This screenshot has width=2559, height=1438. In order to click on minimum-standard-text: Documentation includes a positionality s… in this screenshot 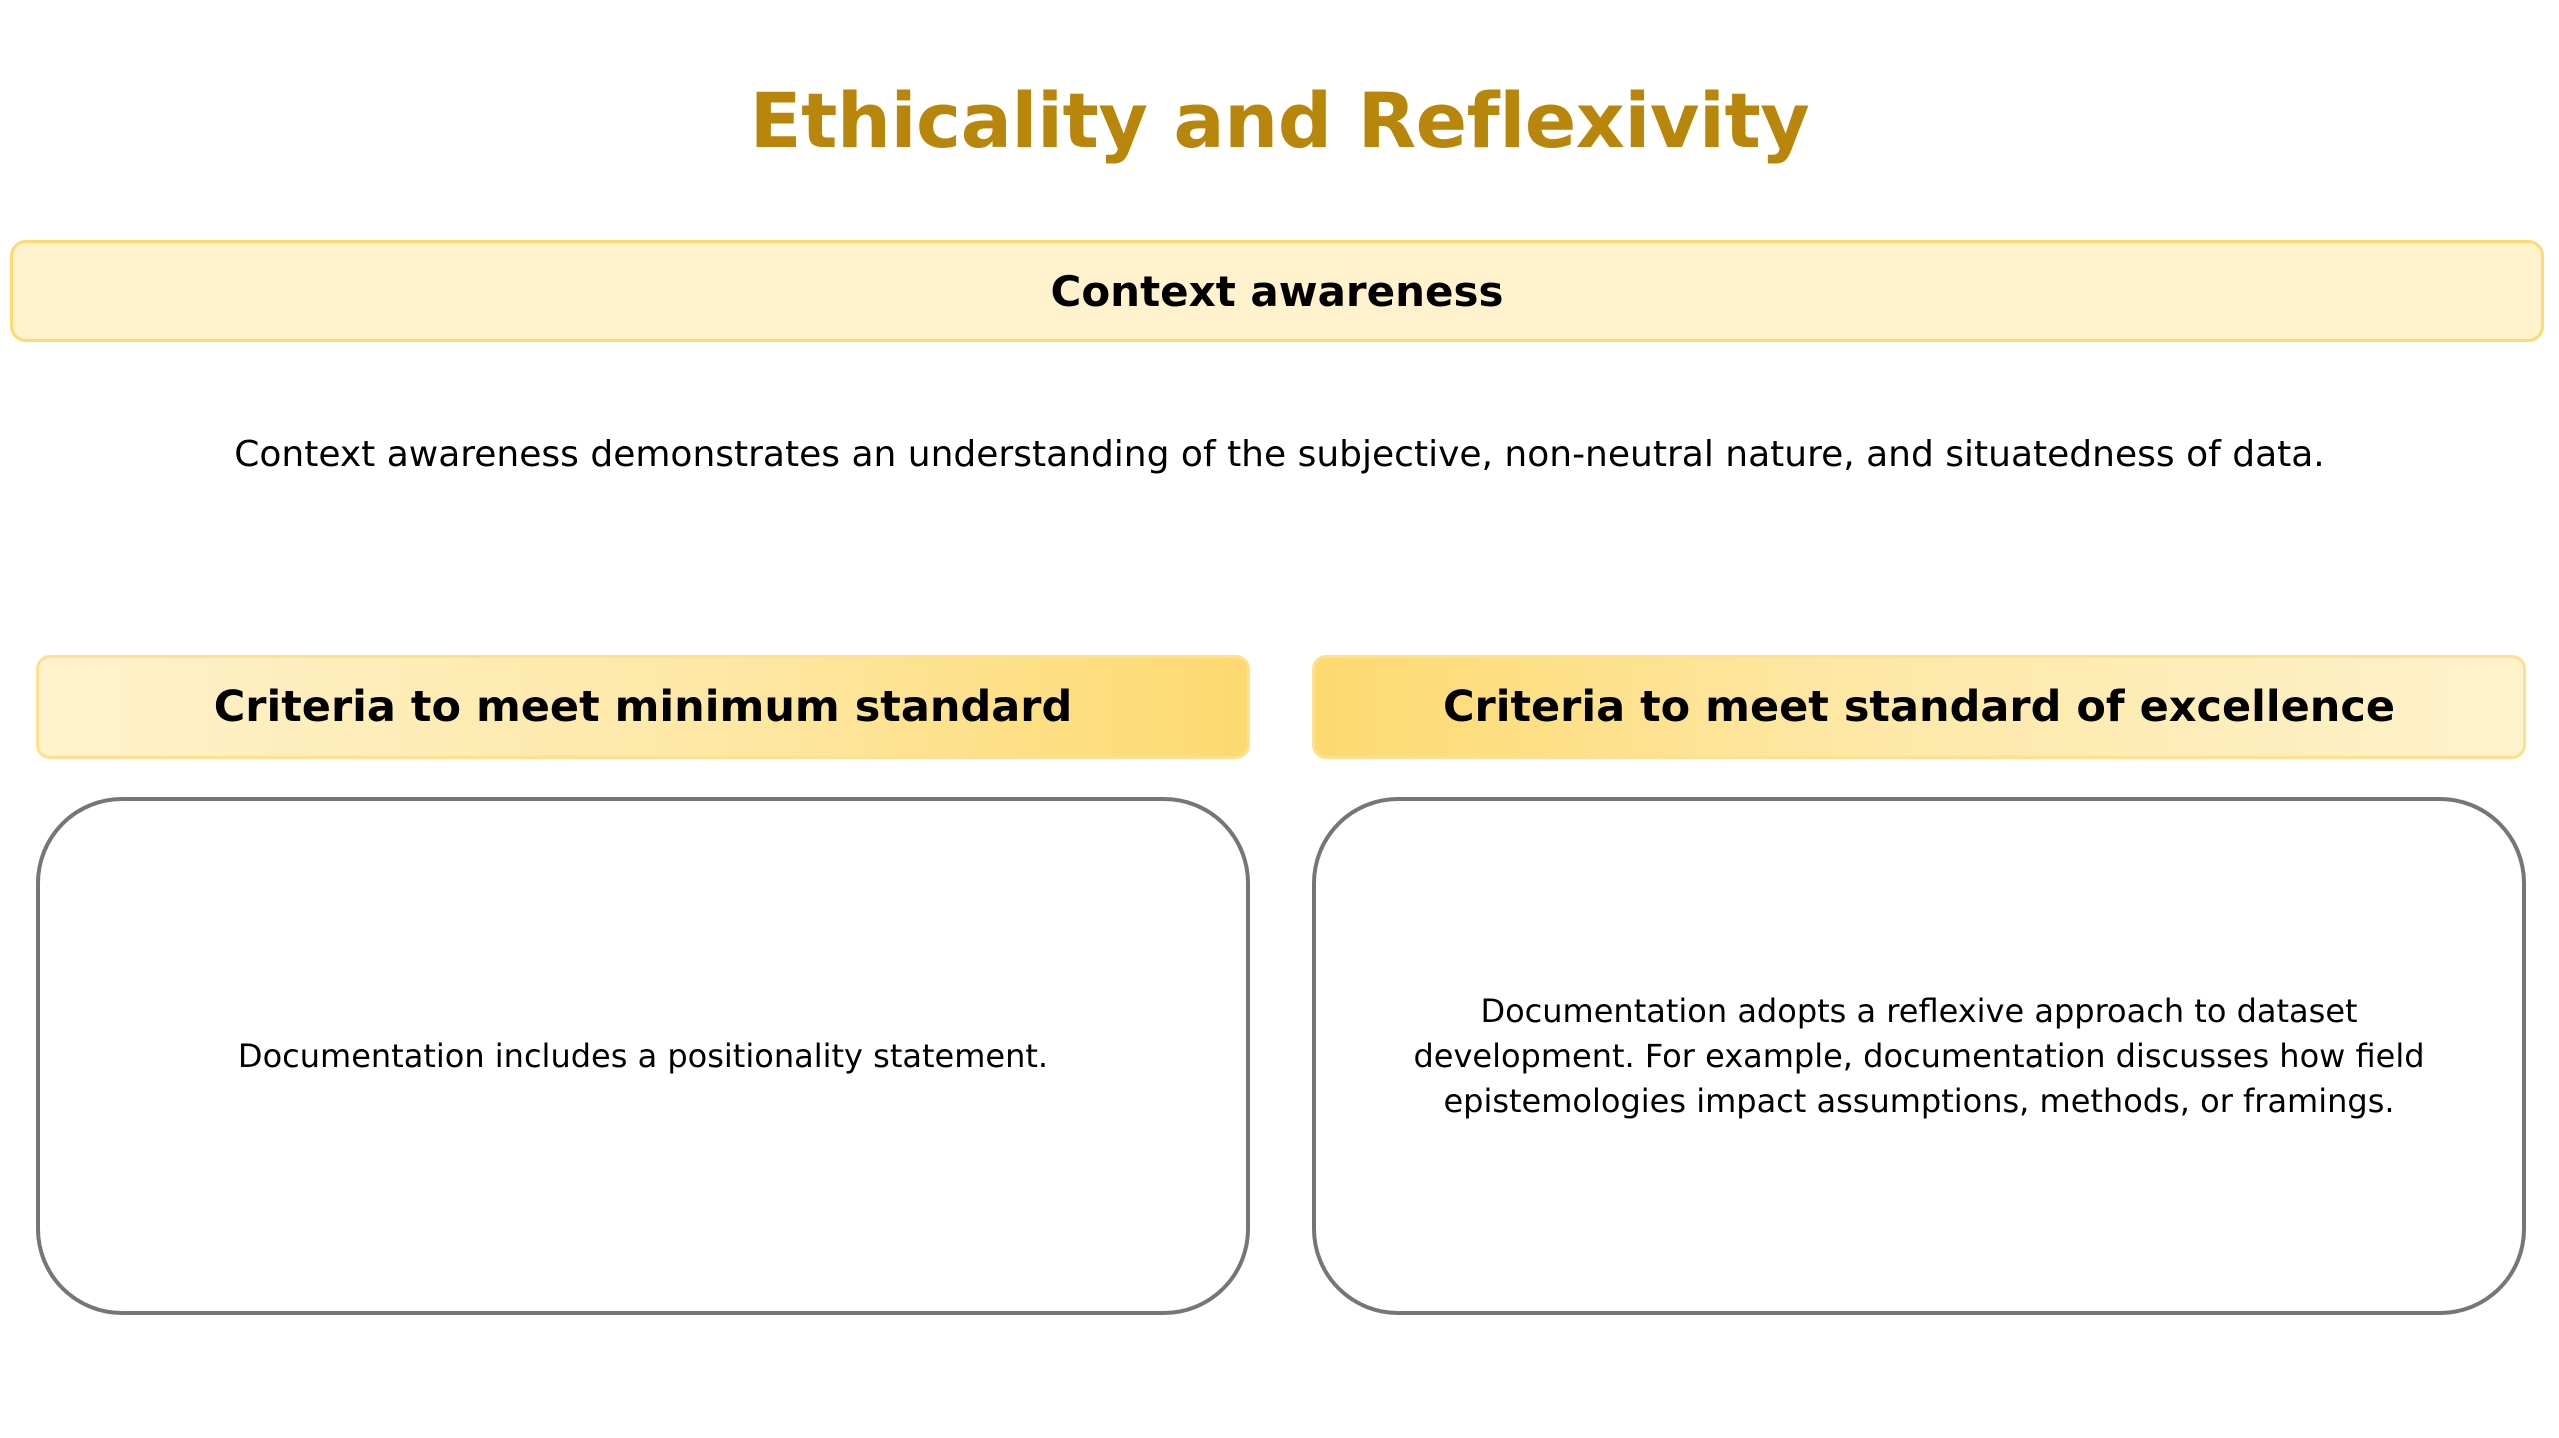, I will do `click(643, 1055)`.